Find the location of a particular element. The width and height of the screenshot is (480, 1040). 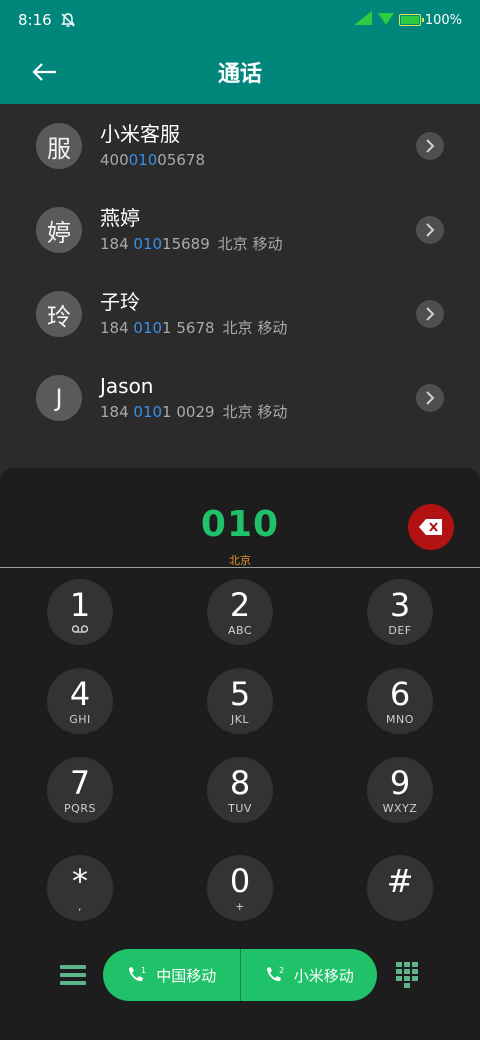

dial-key: 7 PQRS is located at coordinates (80, 790).